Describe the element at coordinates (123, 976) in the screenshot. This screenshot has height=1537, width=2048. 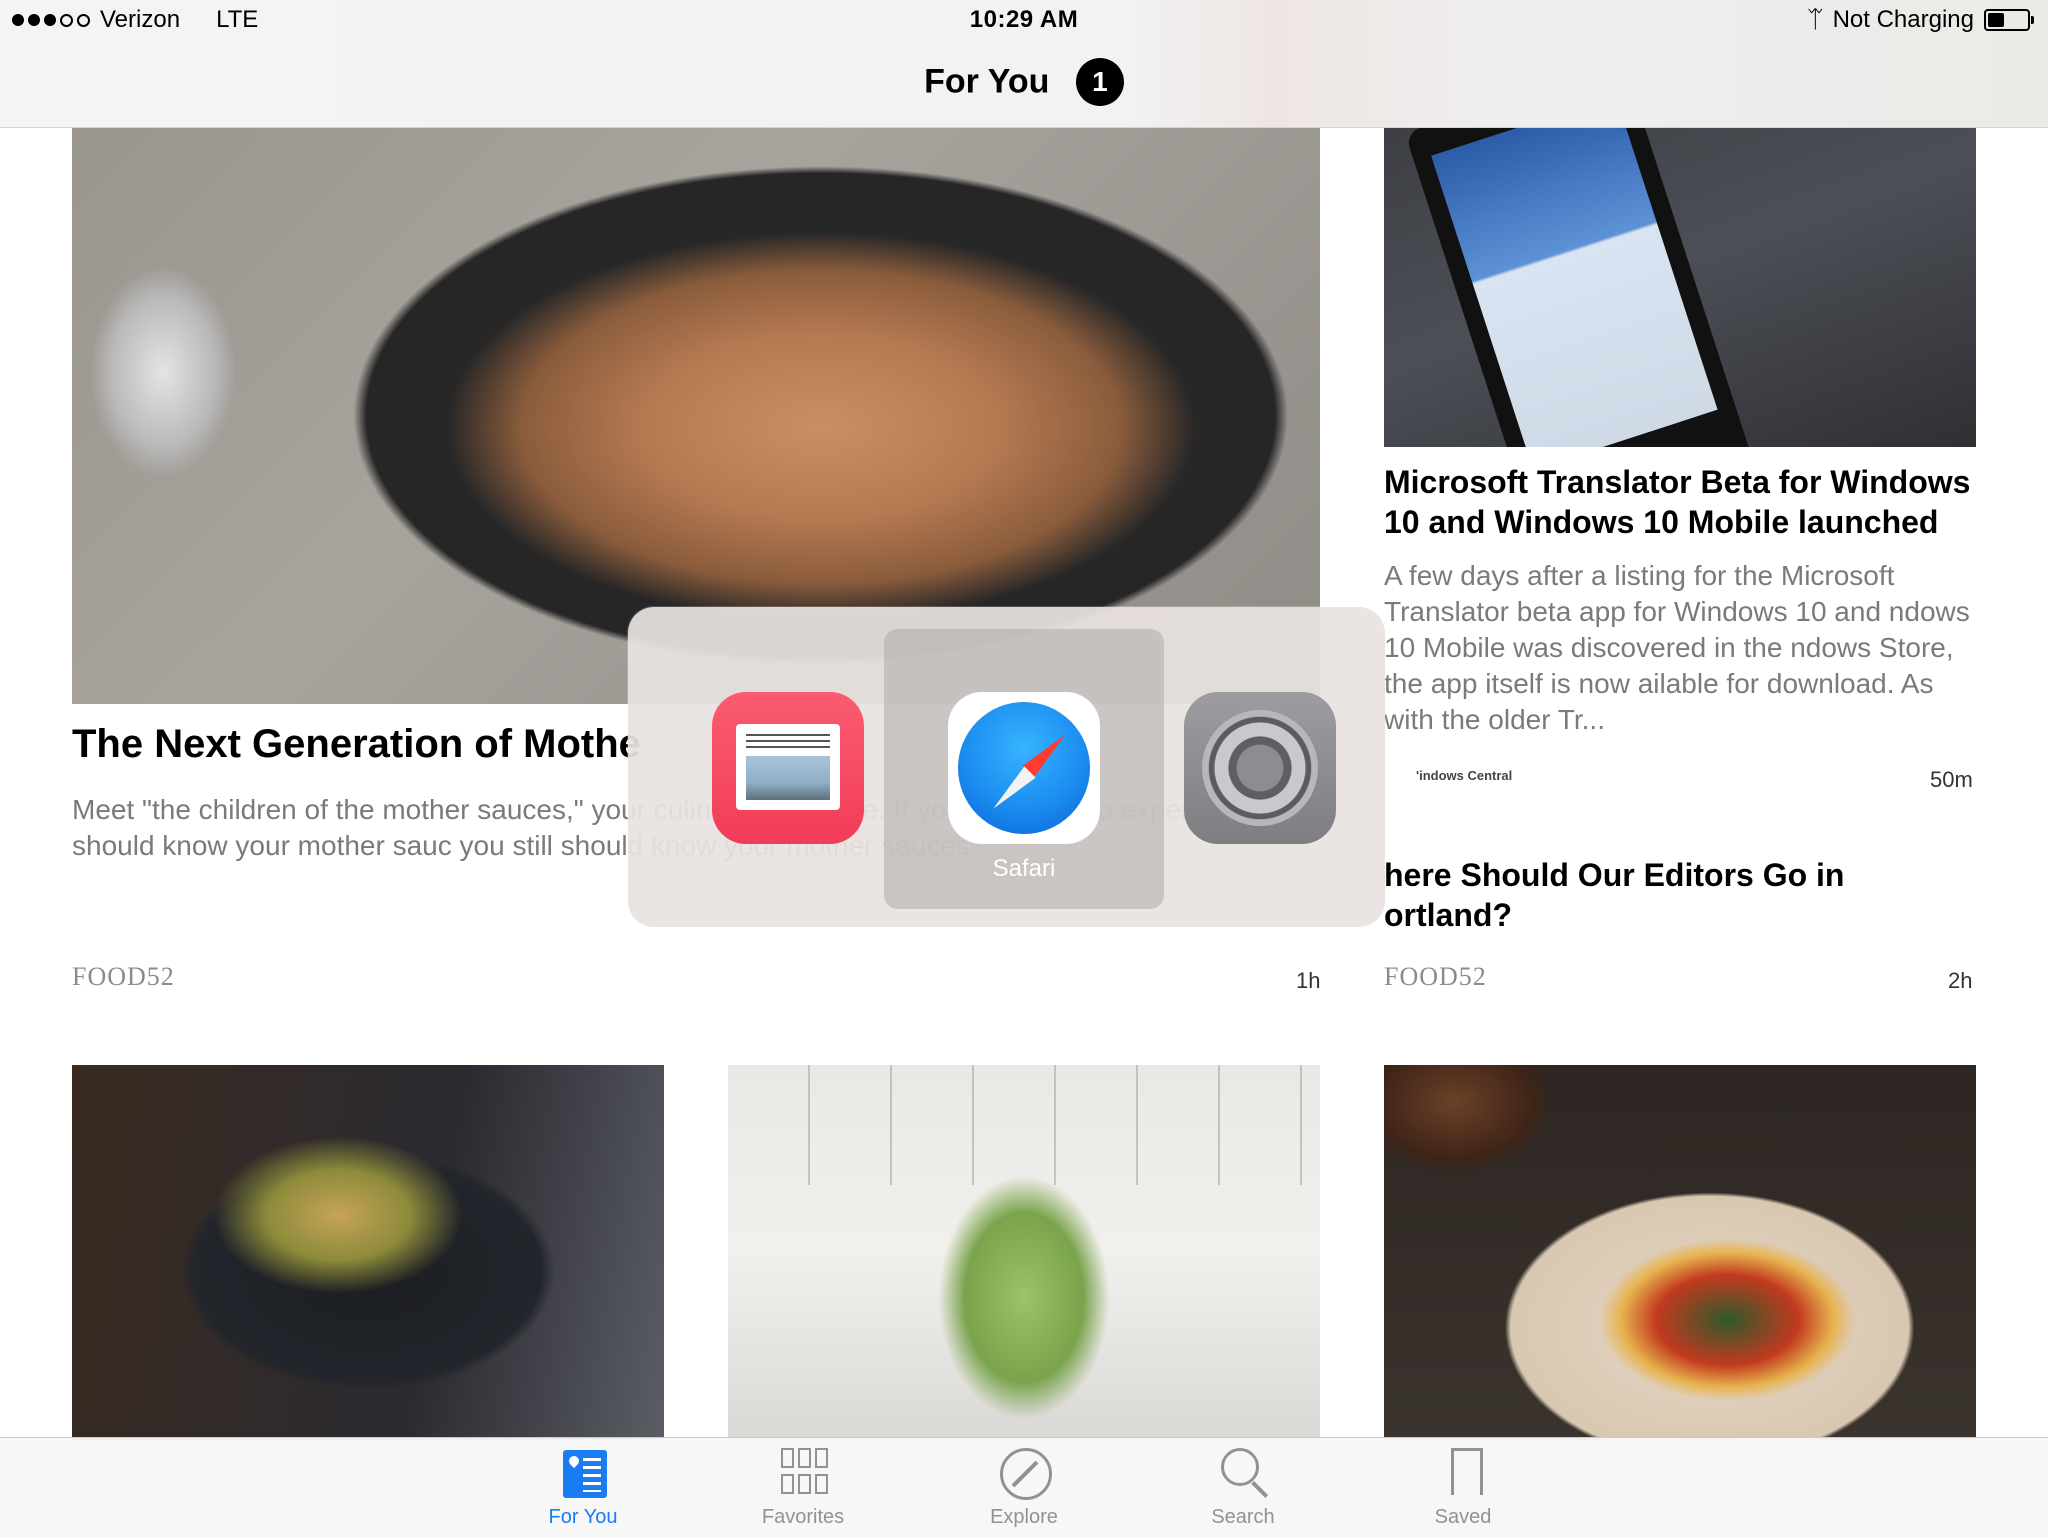
I see `article-source-main: FOOD52` at that location.